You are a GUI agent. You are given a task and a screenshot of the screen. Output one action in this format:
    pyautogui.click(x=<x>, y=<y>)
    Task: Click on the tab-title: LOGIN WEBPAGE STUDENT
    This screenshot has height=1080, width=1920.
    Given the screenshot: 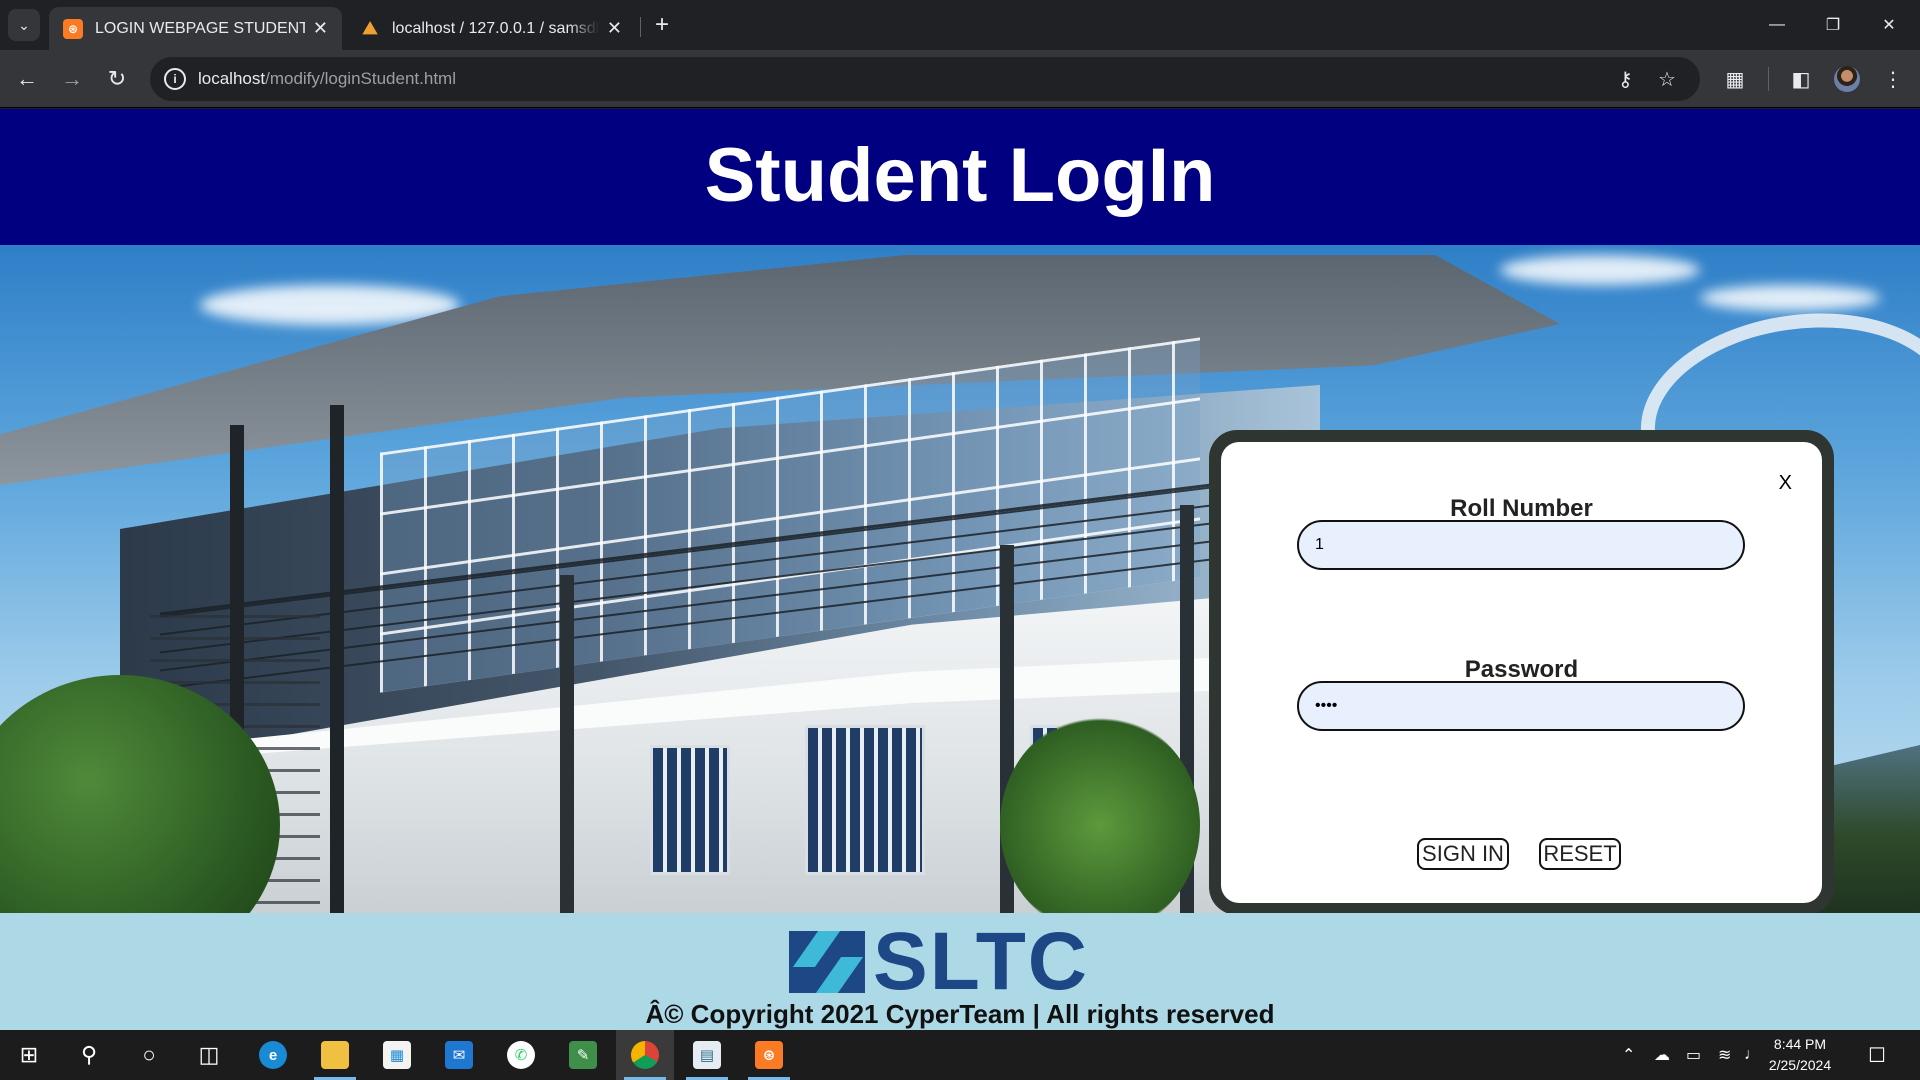 What is the action you would take?
    pyautogui.click(x=200, y=28)
    